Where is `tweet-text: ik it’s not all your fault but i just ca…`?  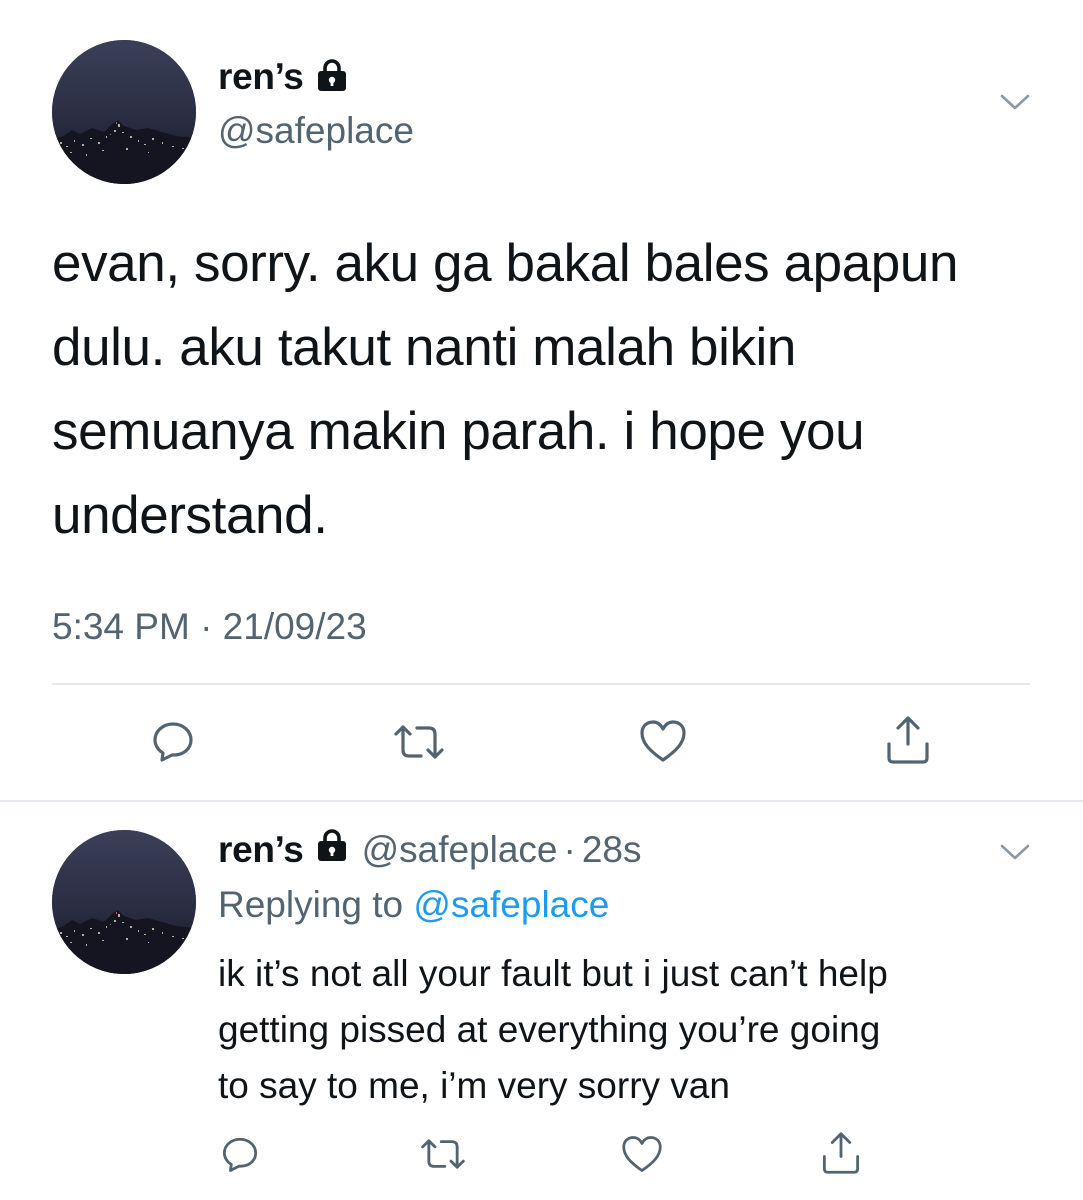
tweet-text: ik it’s not all your fault but i just ca… is located at coordinates (553, 1029).